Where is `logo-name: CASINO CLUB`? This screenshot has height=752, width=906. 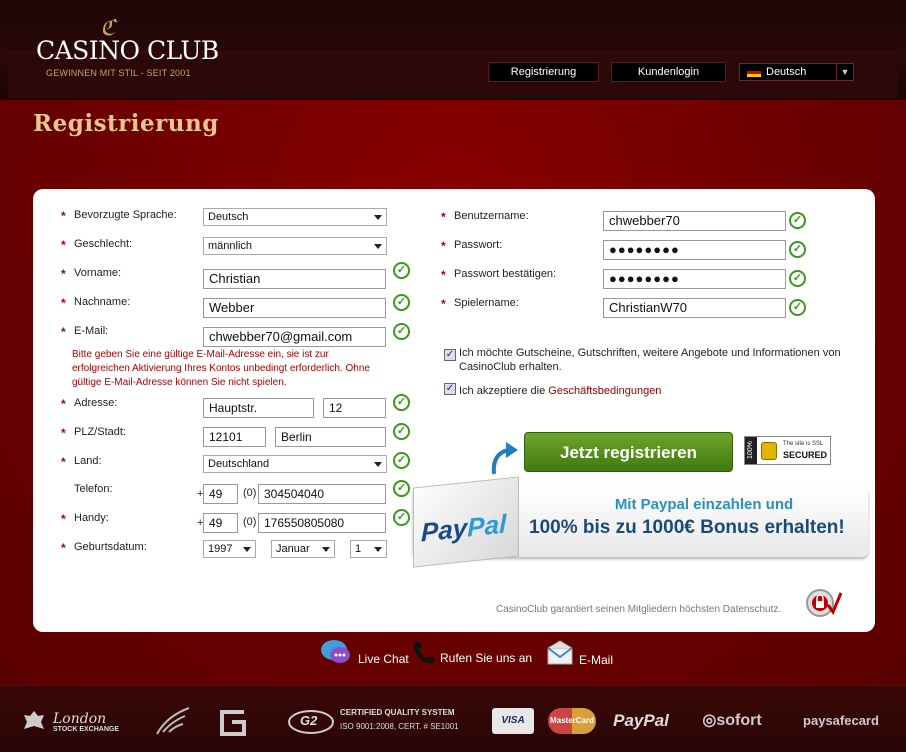
logo-name: CASINO CLUB is located at coordinates (127, 50).